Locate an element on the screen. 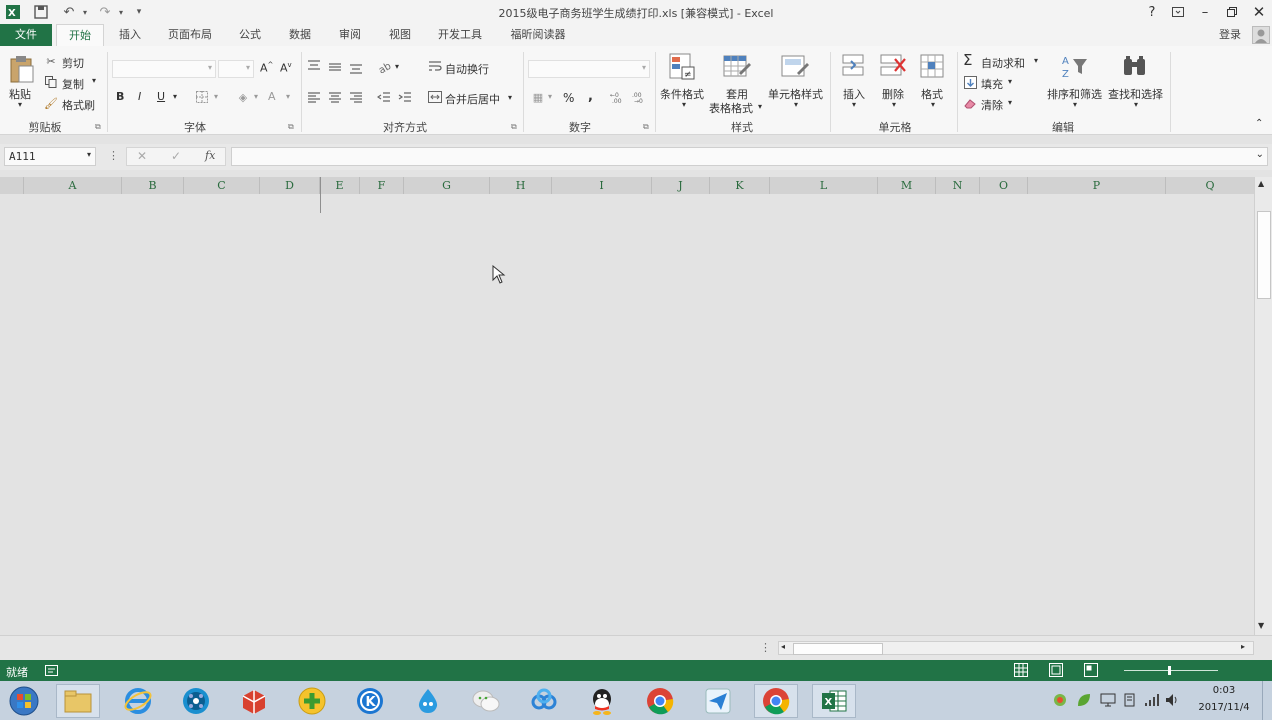 The image size is (1272, 720). font-name-combo: ▾ is located at coordinates (164, 69).